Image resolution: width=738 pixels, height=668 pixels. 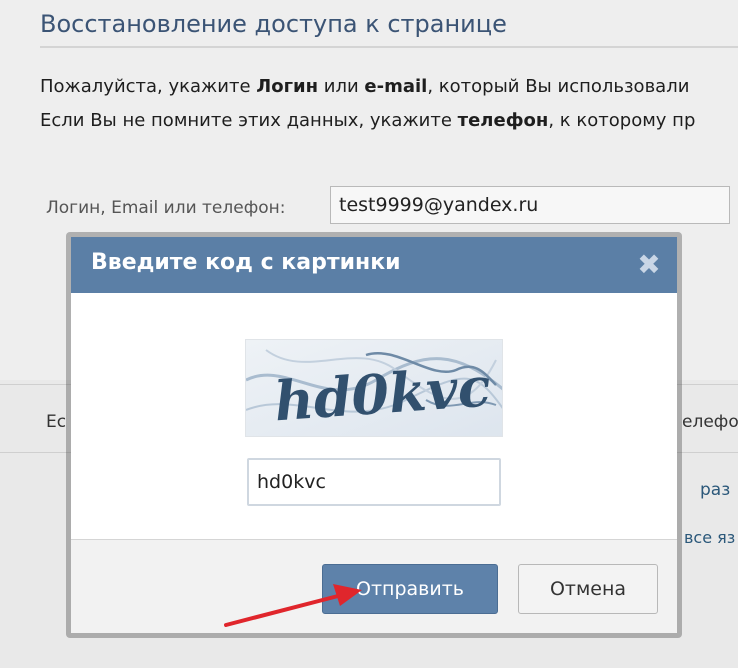 I want to click on captcha-image: hd0kvc, so click(x=374, y=388).